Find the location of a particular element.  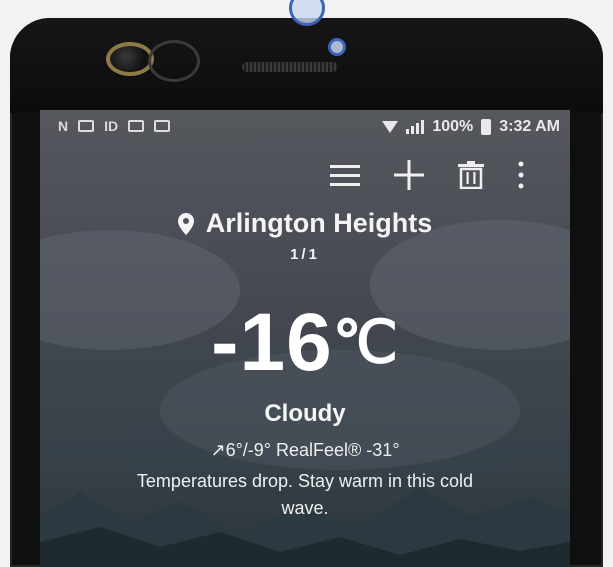

notification-icons: N ID is located at coordinates (114, 126).